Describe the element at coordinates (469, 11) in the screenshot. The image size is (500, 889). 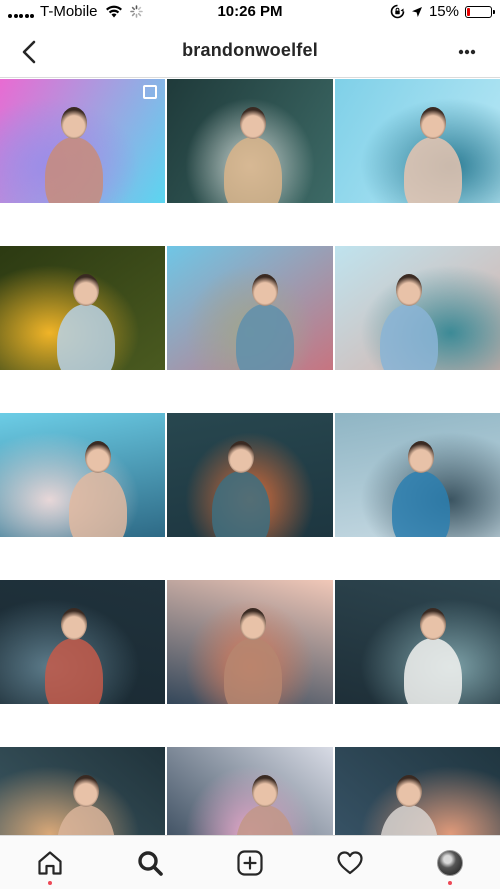
I see `battery-level-fill` at that location.